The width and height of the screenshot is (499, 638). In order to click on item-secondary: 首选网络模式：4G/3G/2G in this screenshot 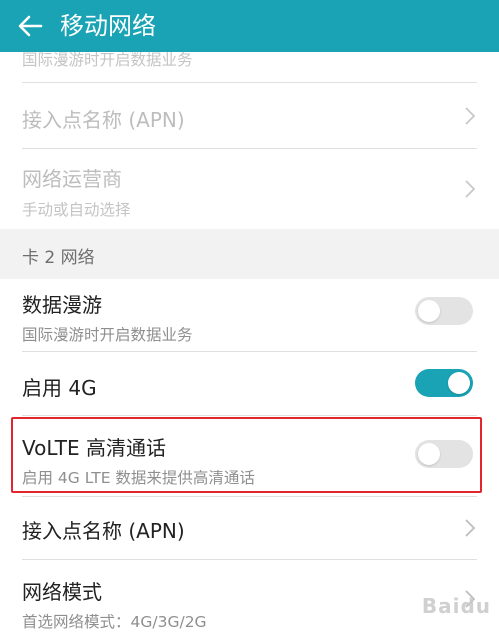, I will do `click(114, 622)`.